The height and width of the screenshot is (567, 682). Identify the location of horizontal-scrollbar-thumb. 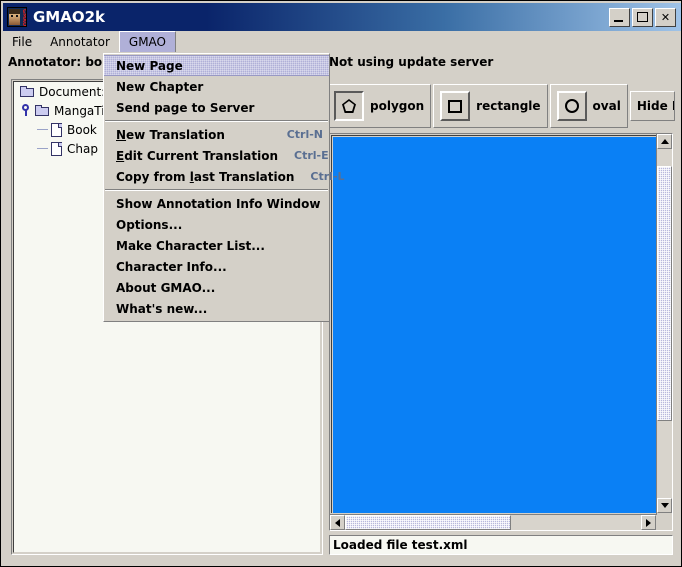
(428, 522).